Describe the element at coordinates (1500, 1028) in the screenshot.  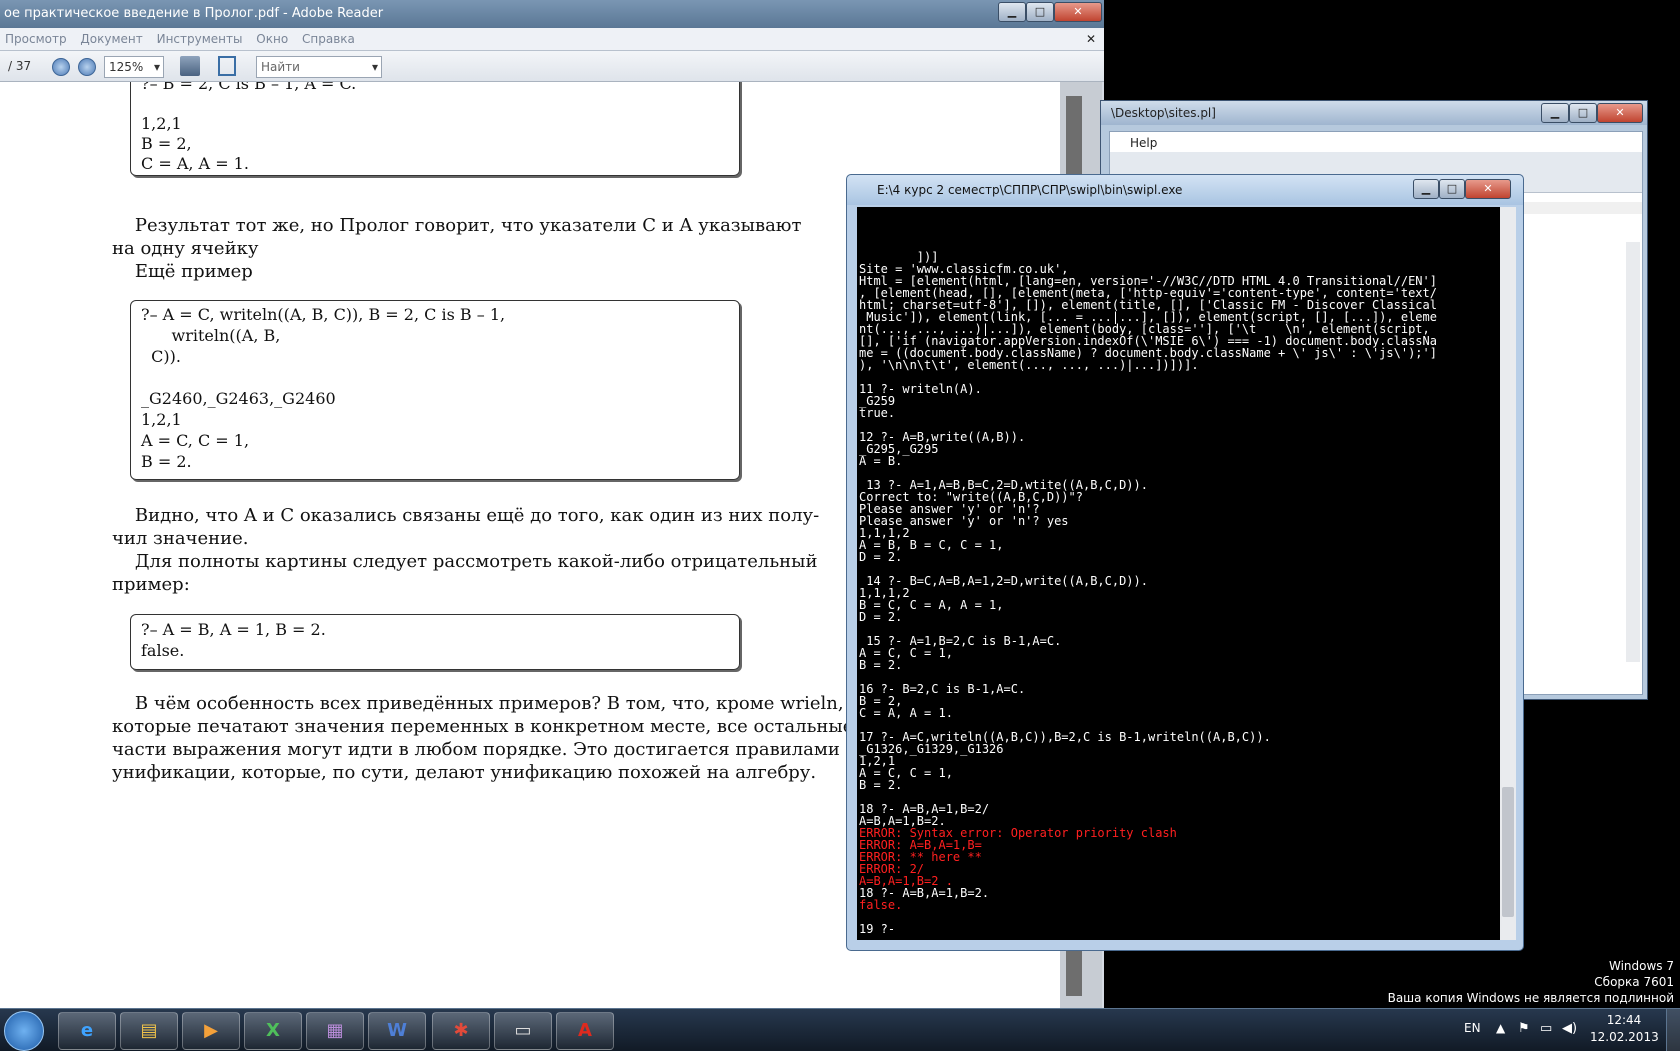
I see `show-hidden-icons-icon: ▲` at that location.